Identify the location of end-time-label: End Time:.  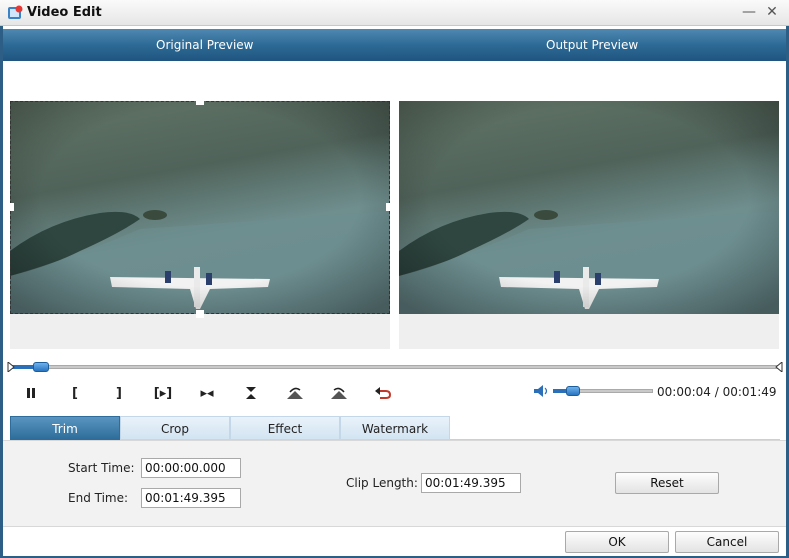
(98, 498).